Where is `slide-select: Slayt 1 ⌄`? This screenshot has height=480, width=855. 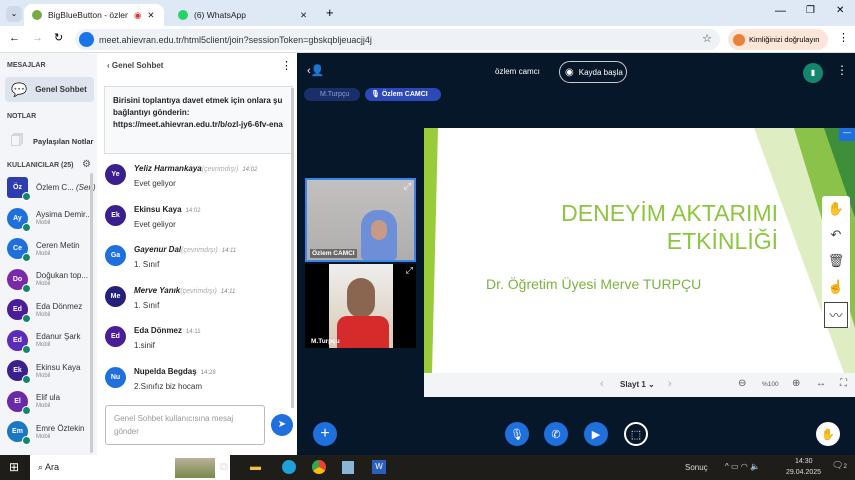 slide-select: Slayt 1 ⌄ is located at coordinates (637, 384).